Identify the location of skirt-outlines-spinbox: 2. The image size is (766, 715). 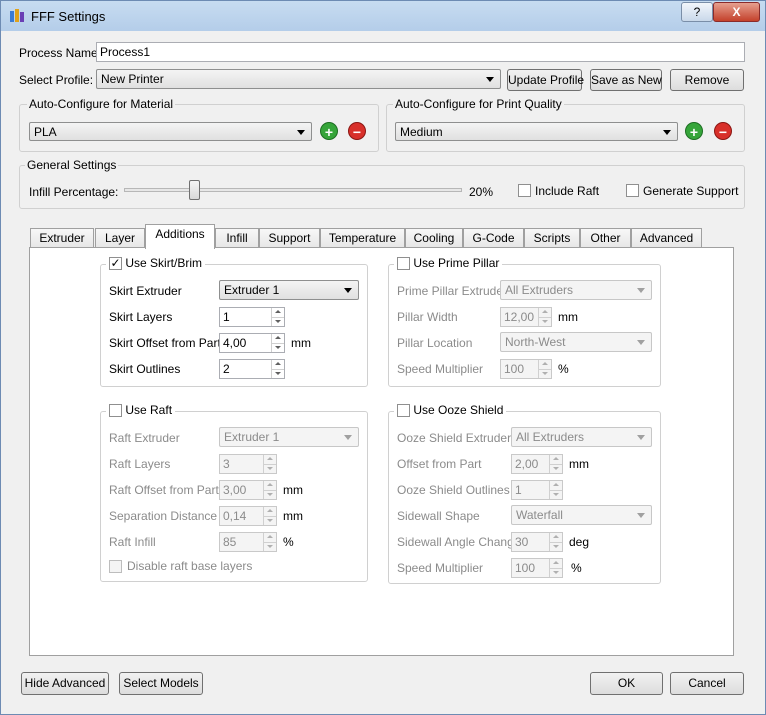
(252, 369).